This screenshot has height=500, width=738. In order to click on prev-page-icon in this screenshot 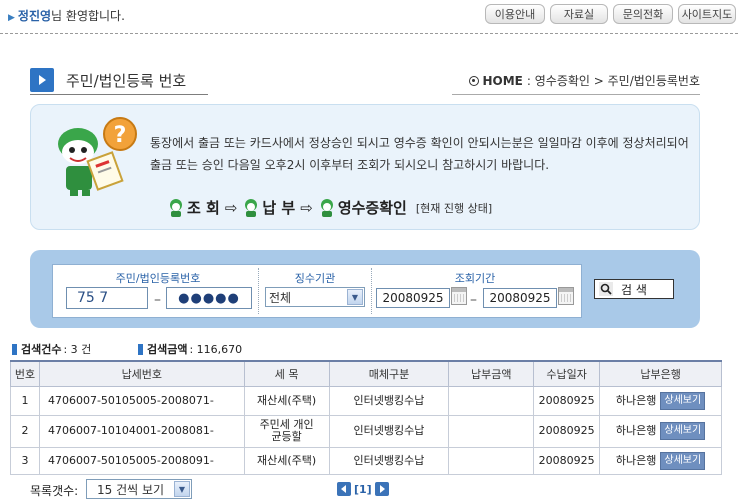, I will do `click(344, 489)`.